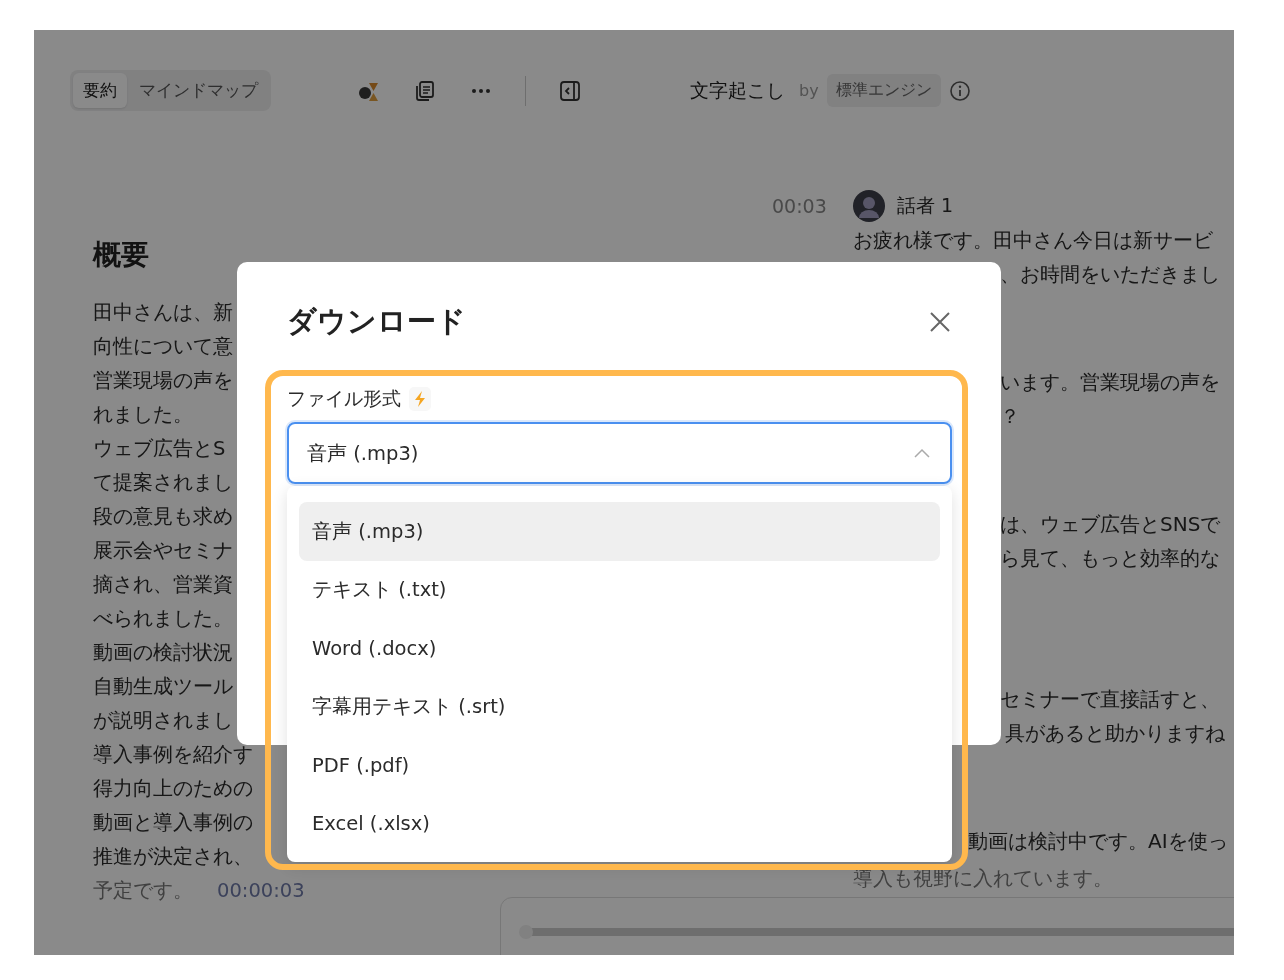 The height and width of the screenshot is (980, 1284). What do you see at coordinates (959, 90) in the screenshot?
I see `info-icon` at bounding box center [959, 90].